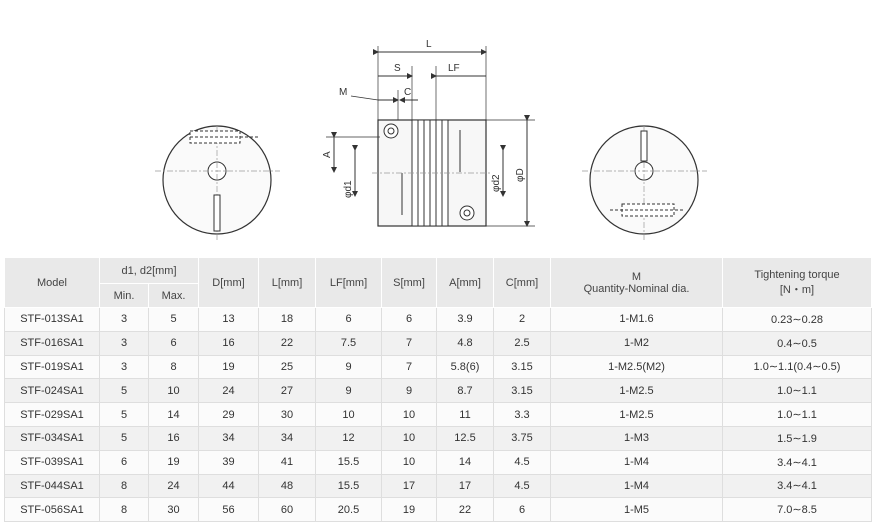 Image resolution: width=875 pixels, height=525 pixels. I want to click on table-row: STF-039SA1 6 19 39 41 15.5 10 14 4.5 1-M4 3.4∼4.1, so click(438, 462).